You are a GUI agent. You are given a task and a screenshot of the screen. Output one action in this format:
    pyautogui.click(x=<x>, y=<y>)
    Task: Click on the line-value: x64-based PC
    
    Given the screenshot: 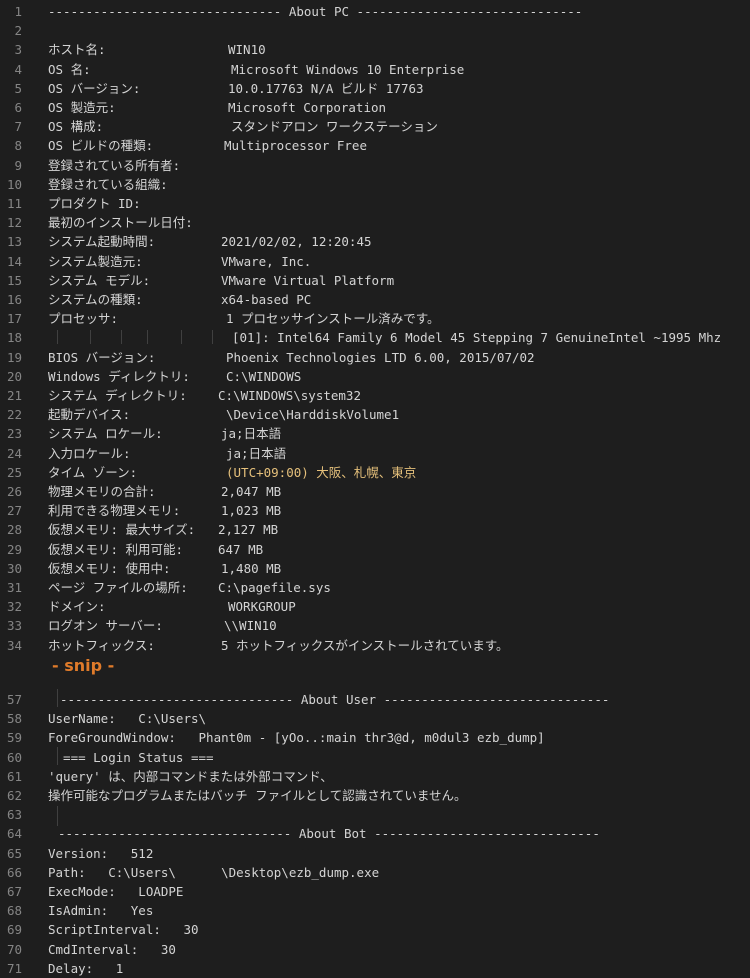 What is the action you would take?
    pyautogui.click(x=266, y=299)
    